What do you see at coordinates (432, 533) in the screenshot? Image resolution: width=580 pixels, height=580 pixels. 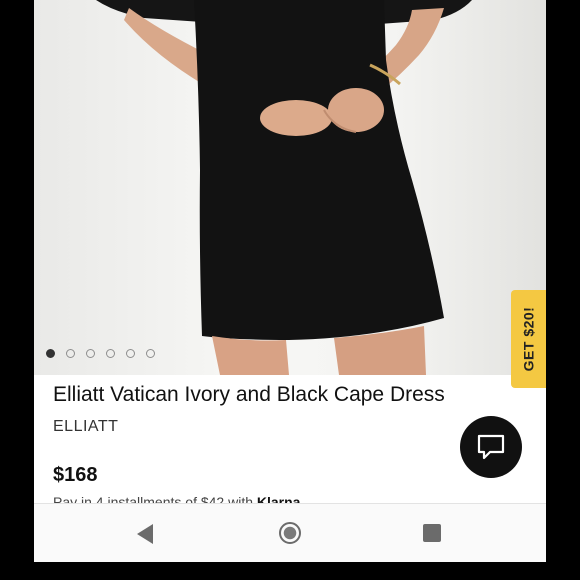 I see `recents-square-icon` at bounding box center [432, 533].